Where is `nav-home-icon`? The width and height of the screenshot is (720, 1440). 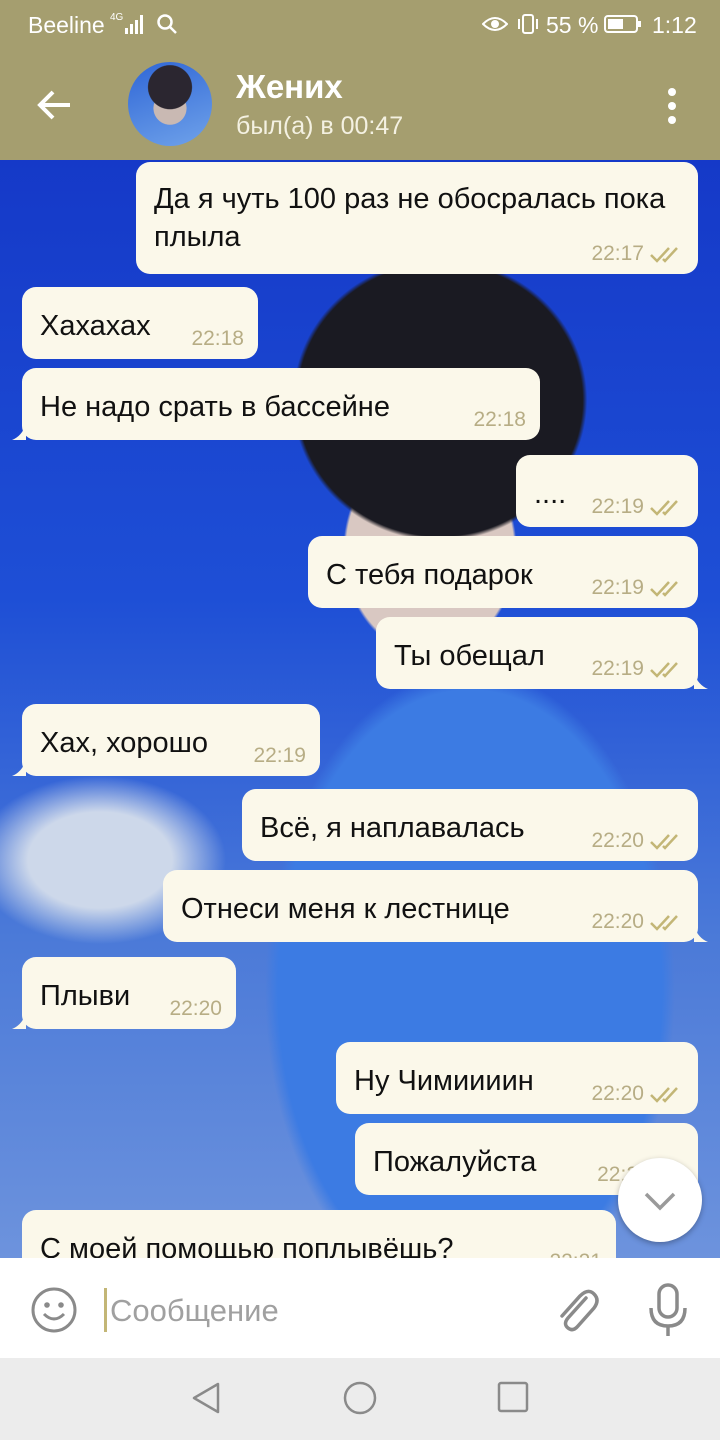 nav-home-icon is located at coordinates (360, 1398).